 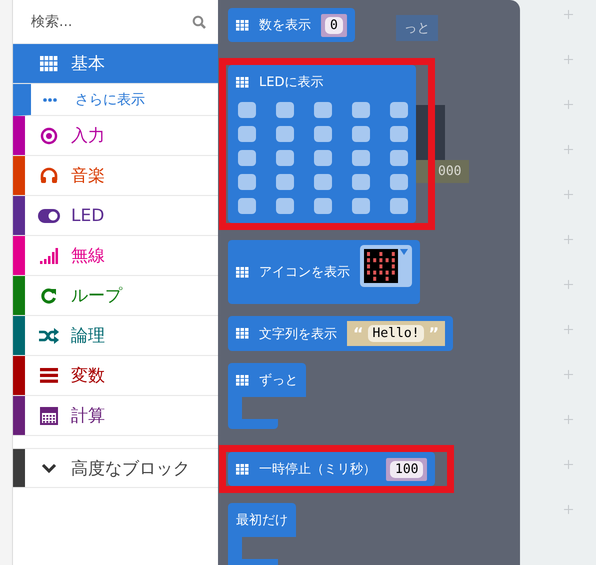 I want to click on category-item: LED, so click(x=115, y=216).